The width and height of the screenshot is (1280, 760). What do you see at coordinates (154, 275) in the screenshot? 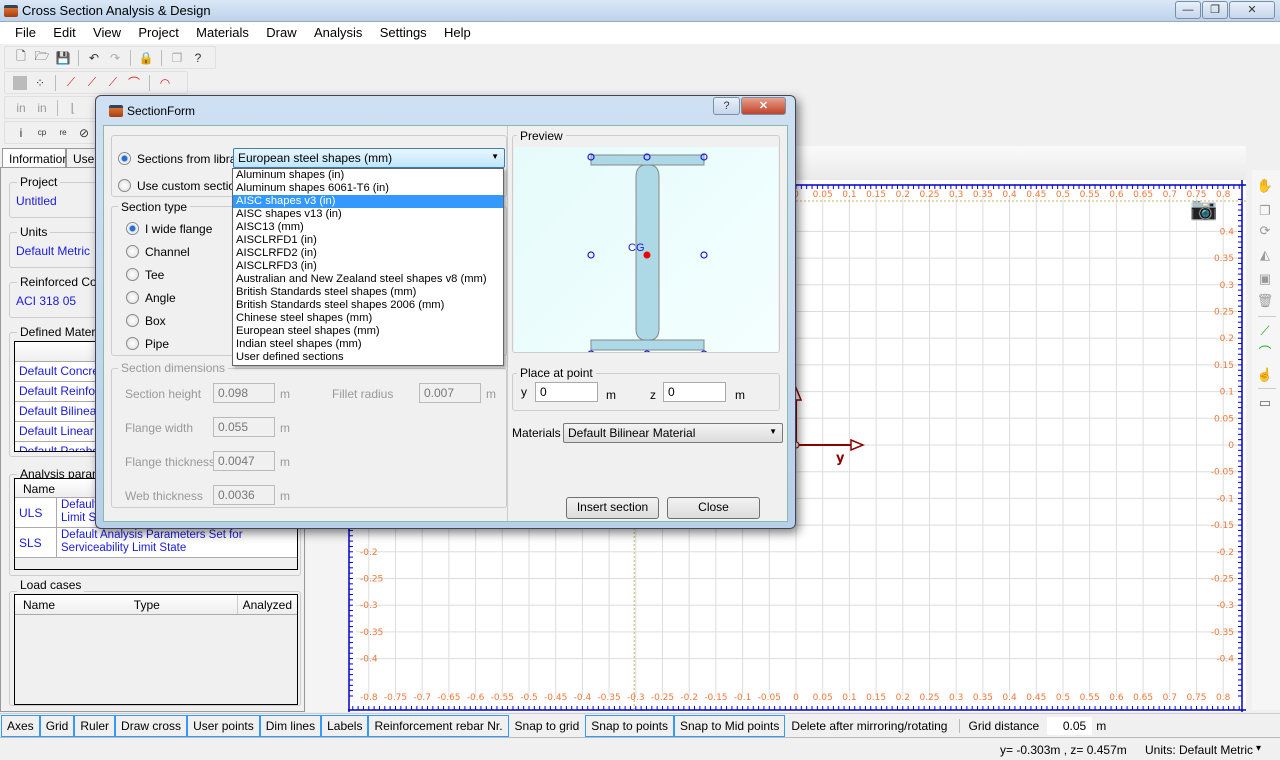
I see `type-label: Tee` at bounding box center [154, 275].